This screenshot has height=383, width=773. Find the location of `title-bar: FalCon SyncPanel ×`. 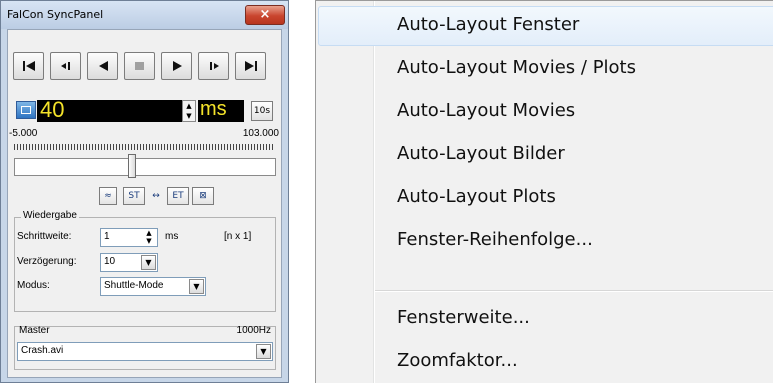

title-bar: FalCon SyncPanel × is located at coordinates (144, 15).